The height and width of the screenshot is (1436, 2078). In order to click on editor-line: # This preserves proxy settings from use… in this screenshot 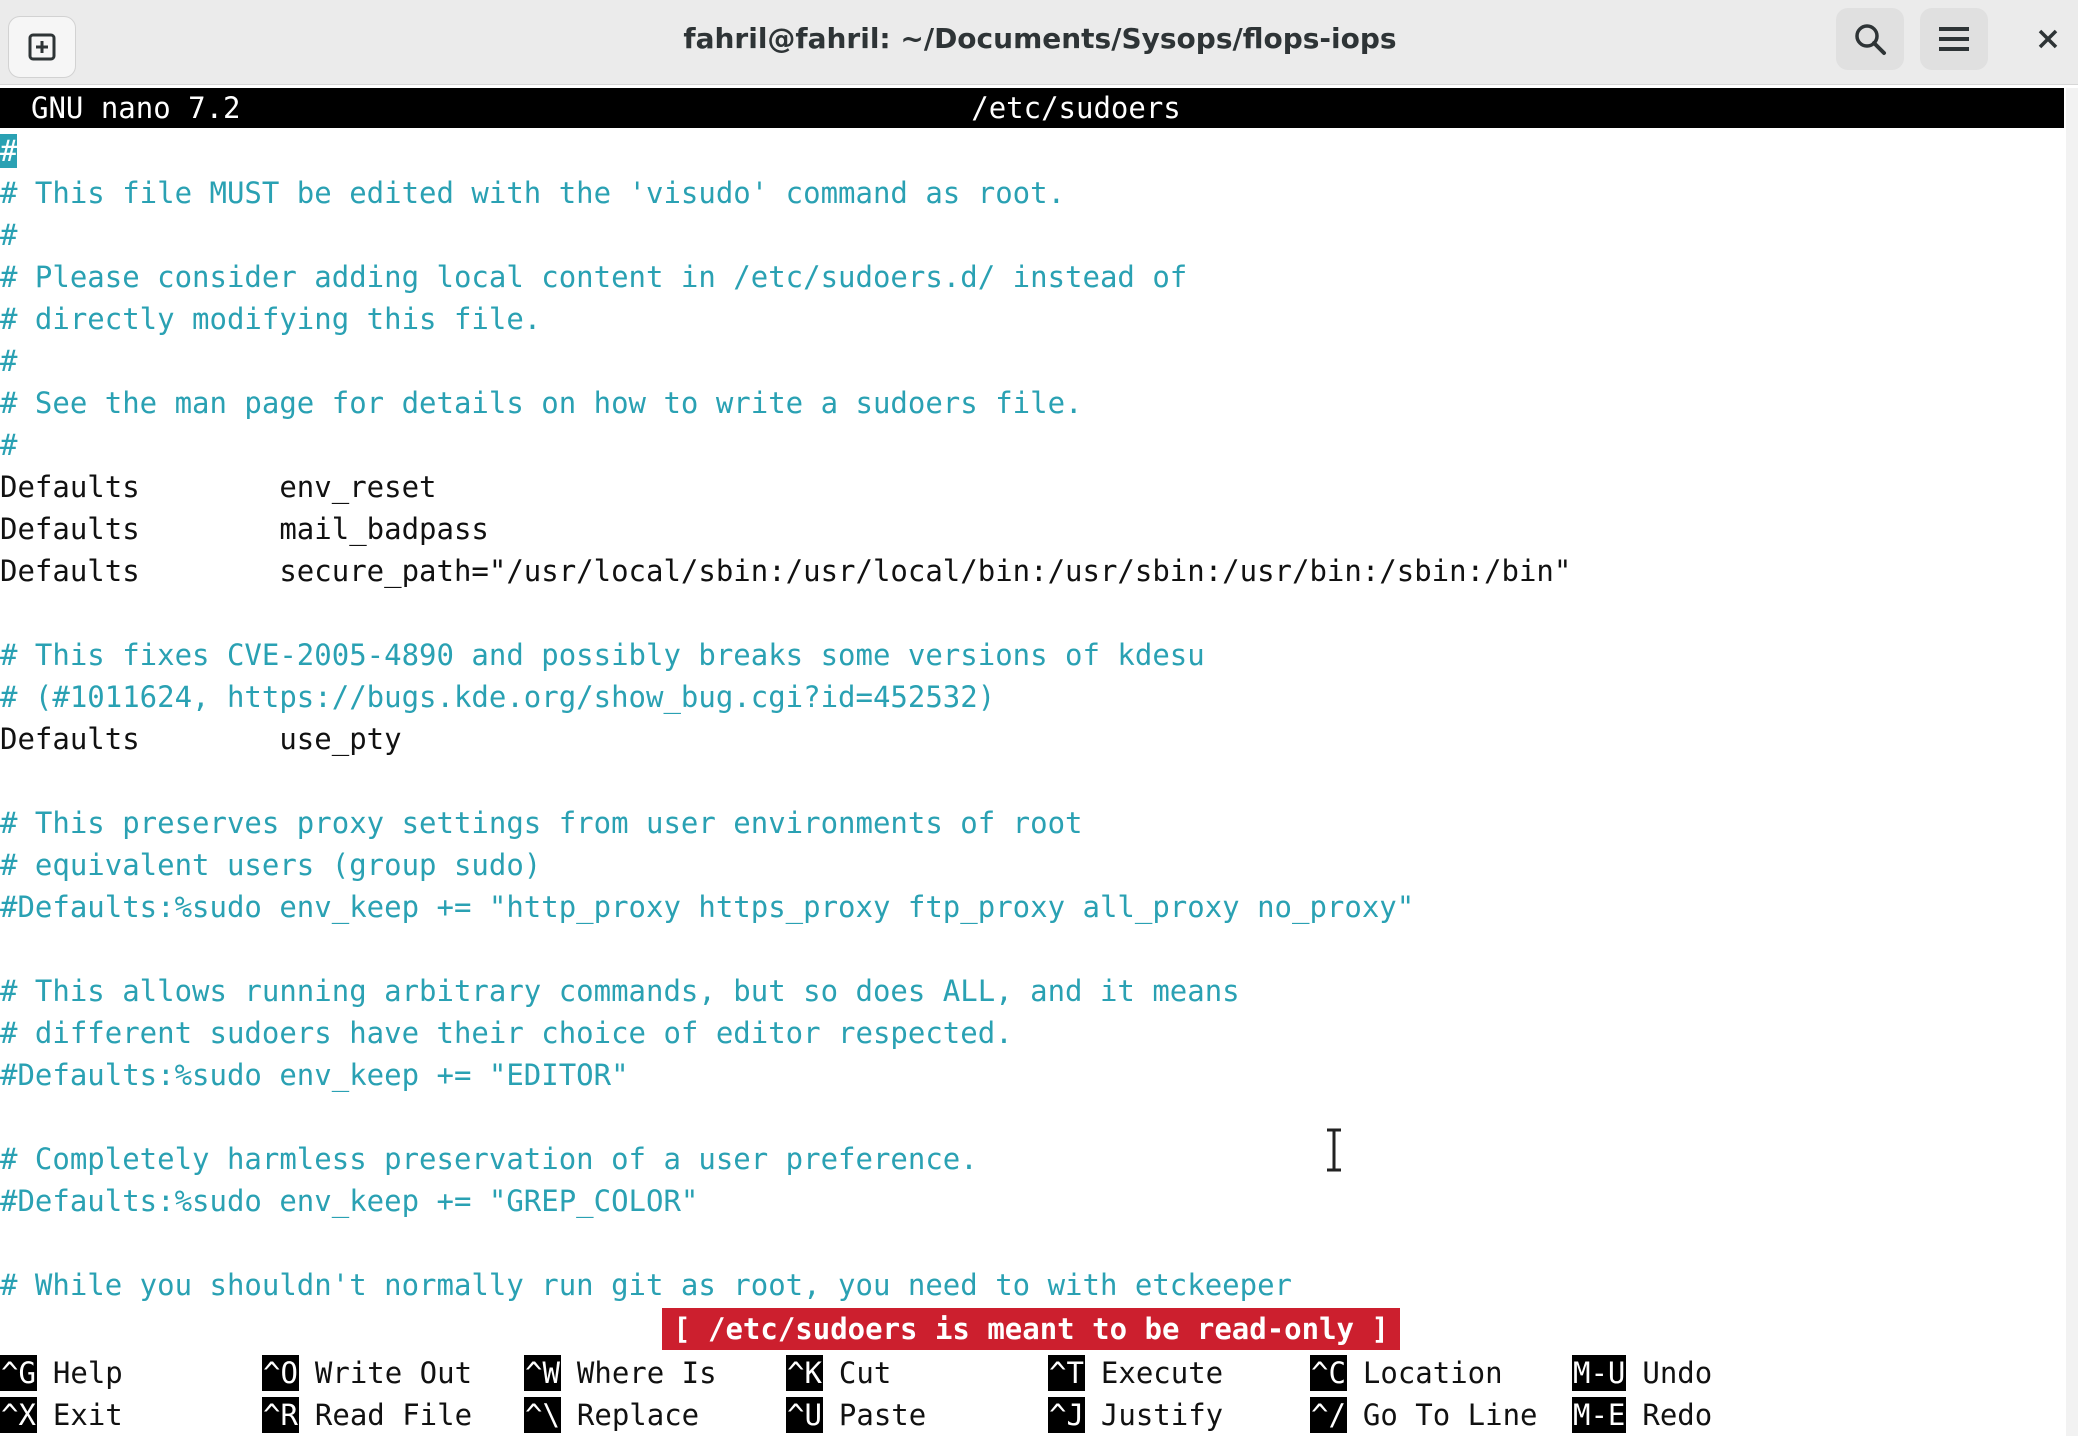, I will do `click(541, 823)`.